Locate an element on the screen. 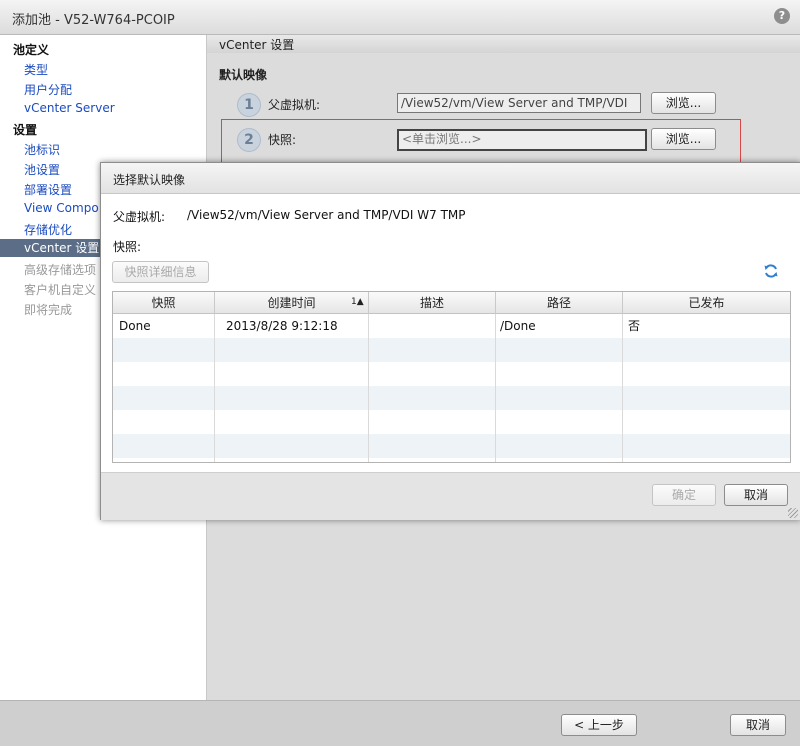 Image resolution: width=800 pixels, height=746 pixels. cell-snapshot-name: Done is located at coordinates (135, 326).